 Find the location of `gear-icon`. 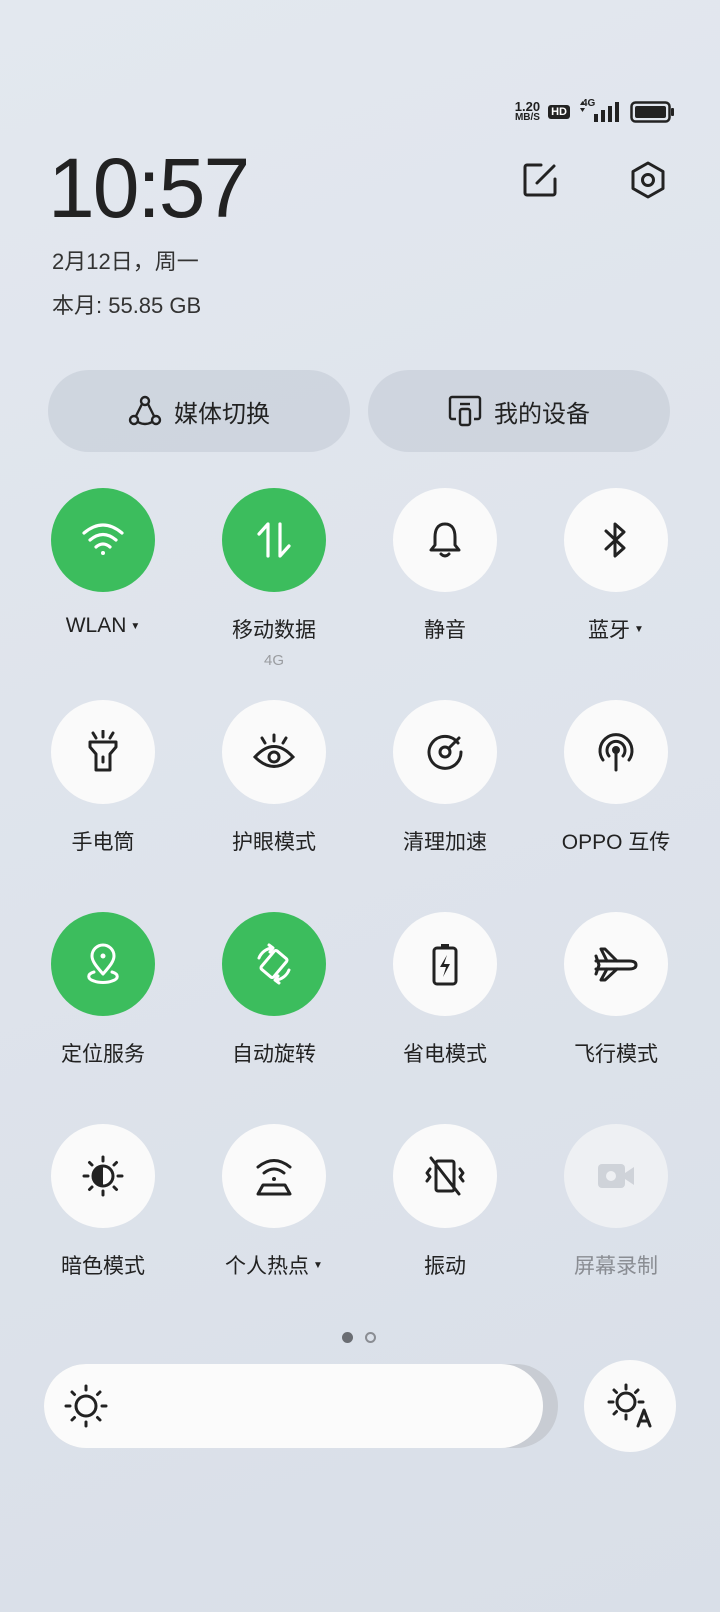

gear-icon is located at coordinates (648, 180).